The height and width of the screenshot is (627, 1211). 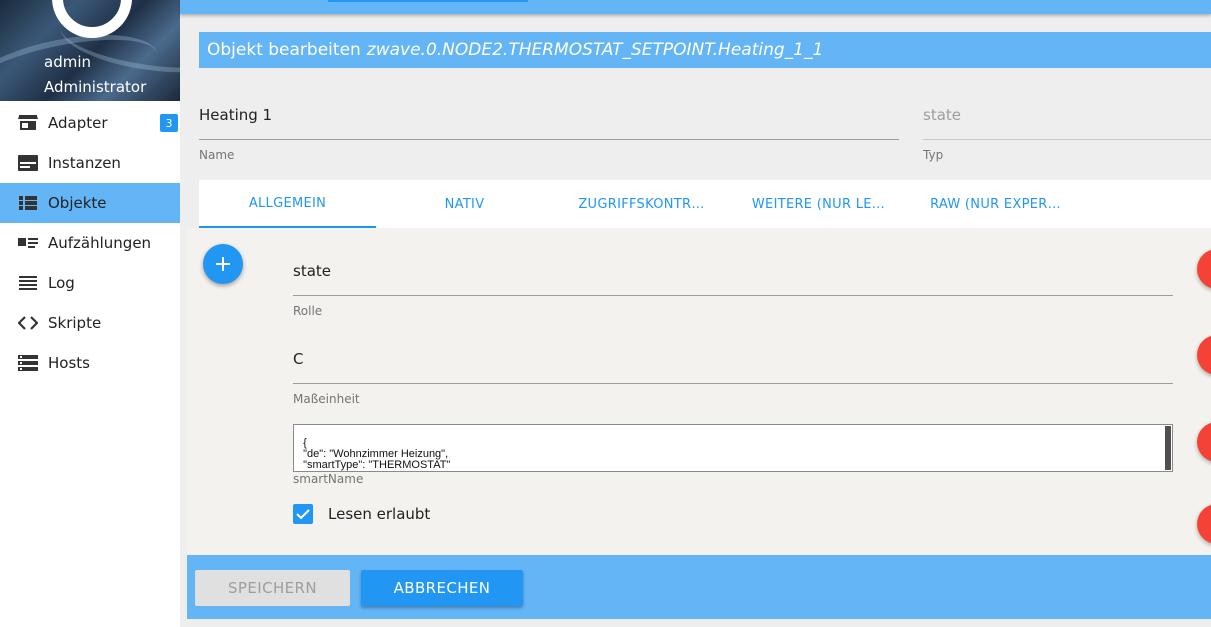 I want to click on role-field: state Rolle, so click(x=733, y=292).